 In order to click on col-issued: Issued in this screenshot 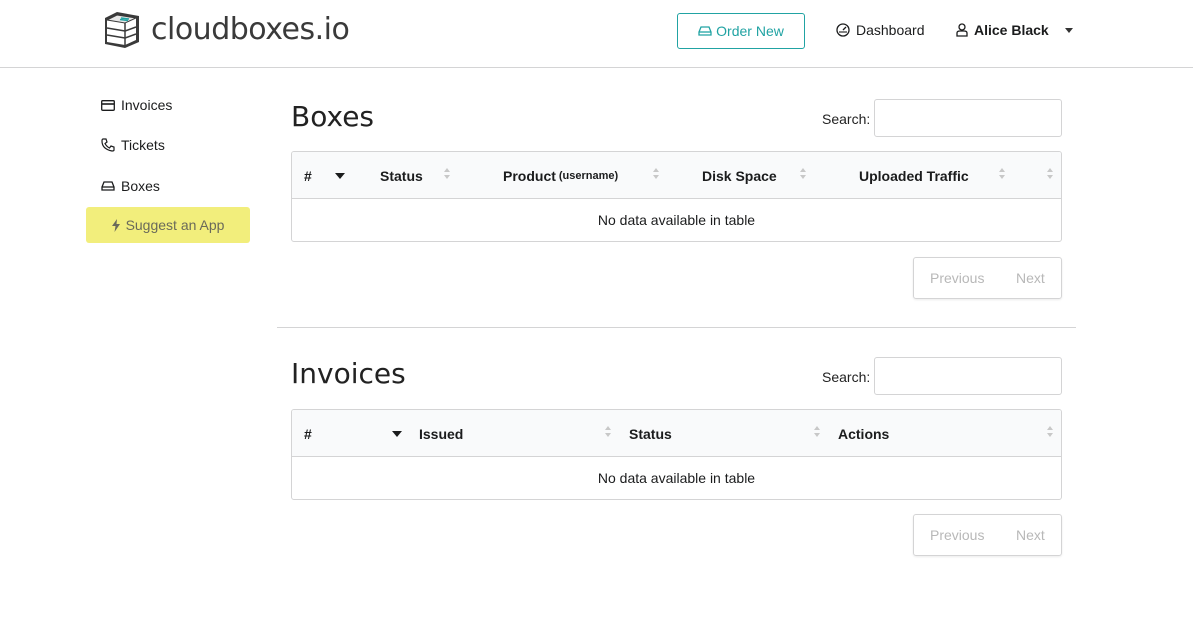, I will do `click(441, 433)`.